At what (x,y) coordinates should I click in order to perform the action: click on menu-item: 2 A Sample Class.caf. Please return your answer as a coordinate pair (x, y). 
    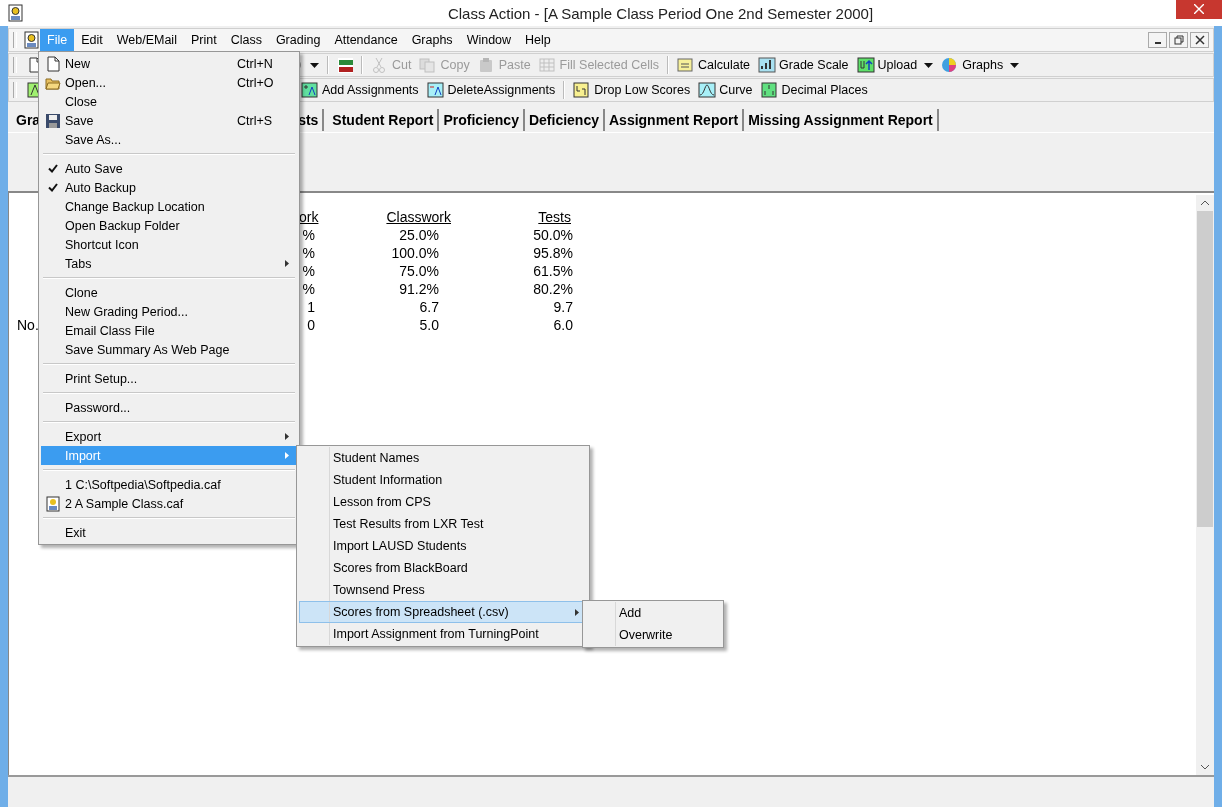
    Looking at the image, I should click on (169, 503).